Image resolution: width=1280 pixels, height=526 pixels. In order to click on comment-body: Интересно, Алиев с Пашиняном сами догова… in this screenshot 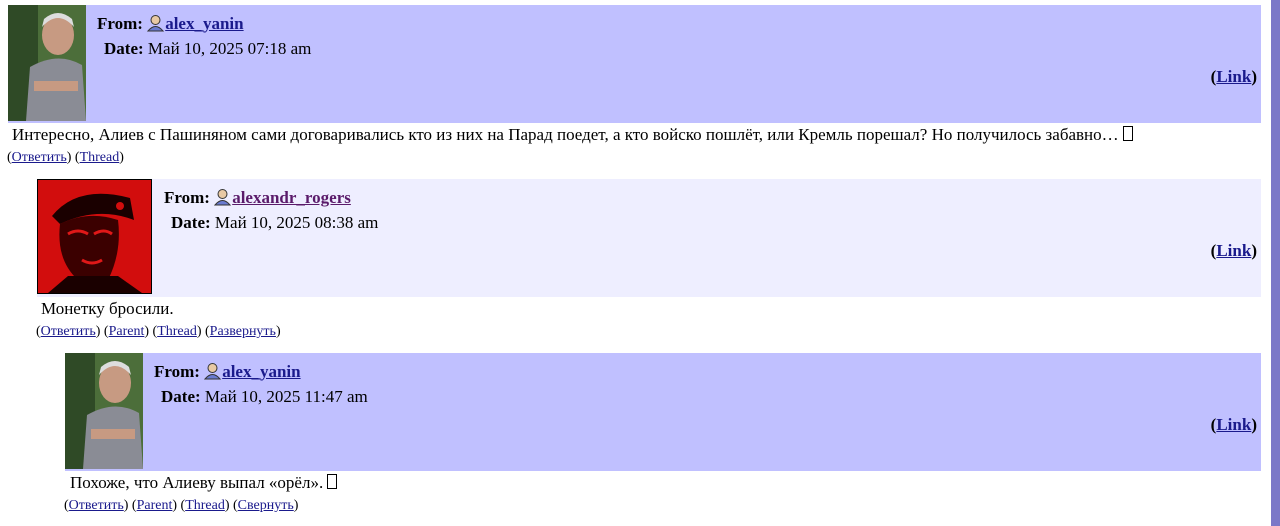, I will do `click(572, 135)`.